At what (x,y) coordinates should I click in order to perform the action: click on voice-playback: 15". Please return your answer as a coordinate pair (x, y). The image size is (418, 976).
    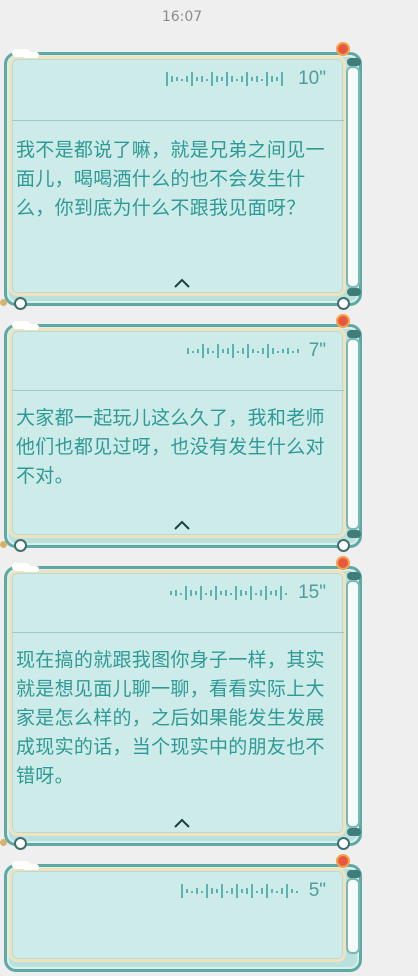
    Looking at the image, I should click on (248, 593).